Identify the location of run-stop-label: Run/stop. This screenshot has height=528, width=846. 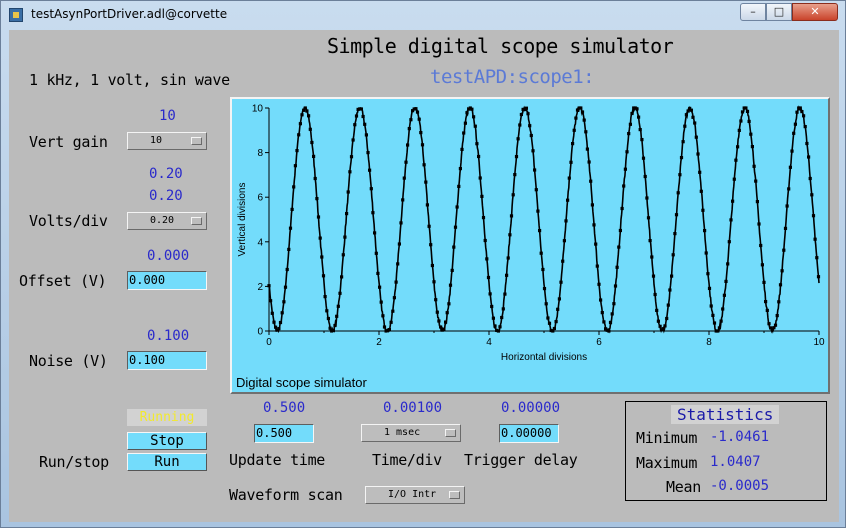
(74, 462).